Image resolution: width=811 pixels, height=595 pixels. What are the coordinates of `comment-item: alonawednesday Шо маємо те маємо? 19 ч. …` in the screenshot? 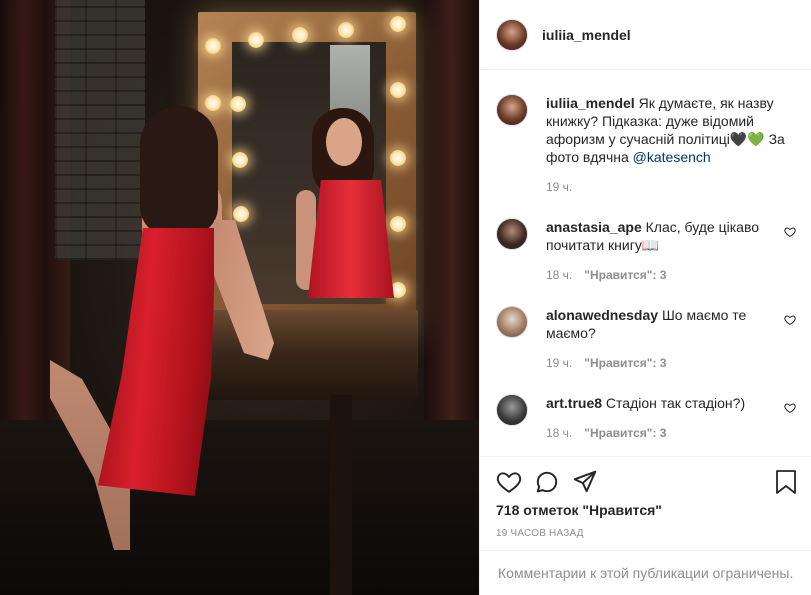 It's located at (646, 339).